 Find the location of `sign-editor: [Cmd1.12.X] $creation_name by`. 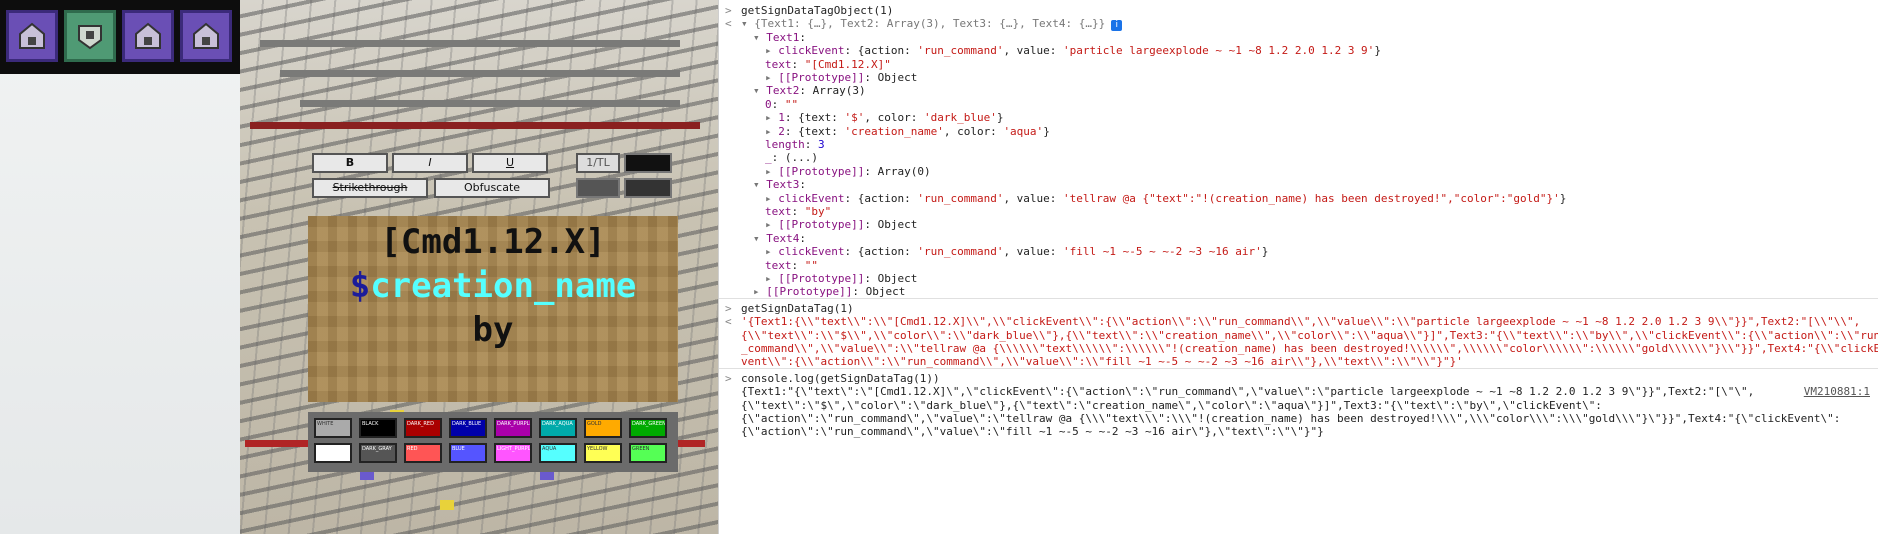

sign-editor: [Cmd1.12.X] $creation_name by is located at coordinates (493, 309).